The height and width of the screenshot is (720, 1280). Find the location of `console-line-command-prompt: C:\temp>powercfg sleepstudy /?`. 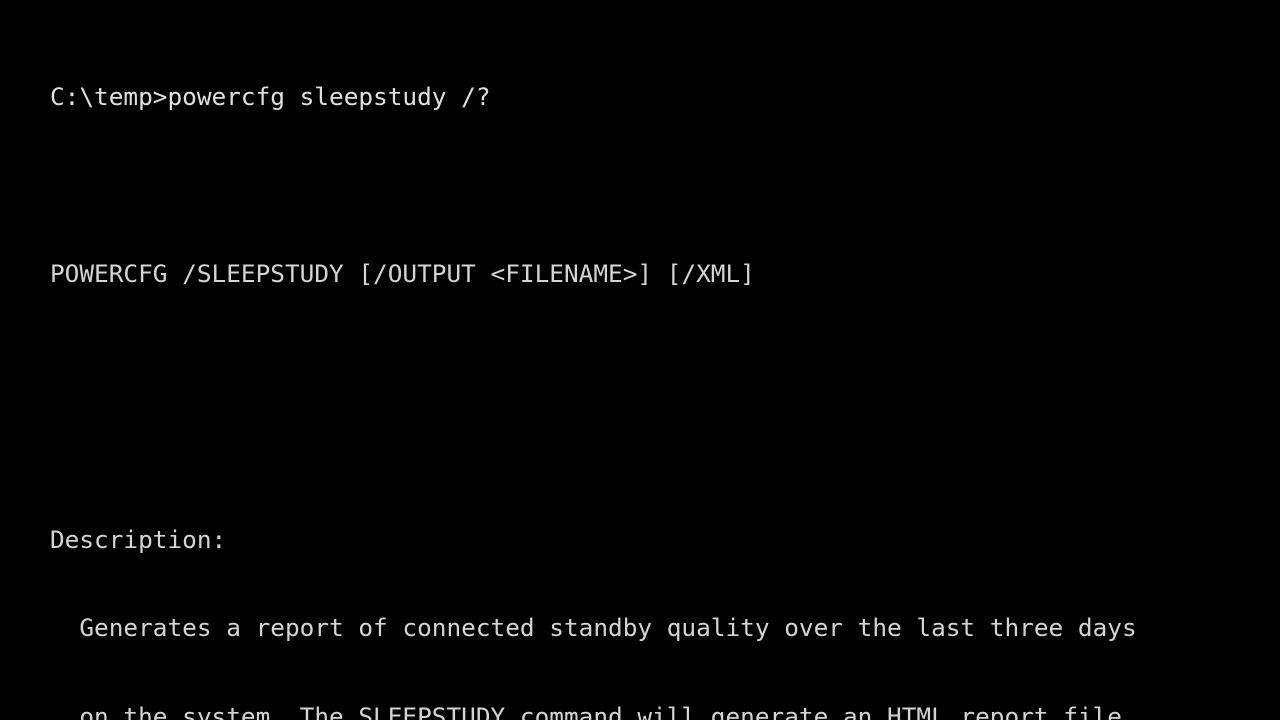

console-line-command-prompt: C:\temp>powercfg sleepstudy /? is located at coordinates (270, 96).